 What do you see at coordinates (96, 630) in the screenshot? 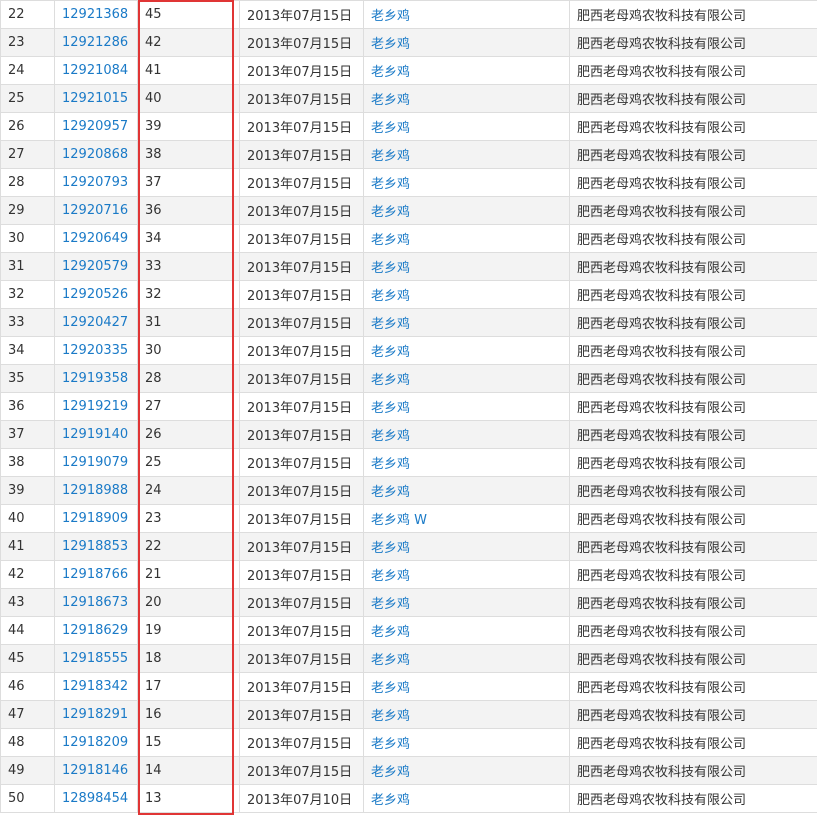
I see `registration-number-link: 12918629` at bounding box center [96, 630].